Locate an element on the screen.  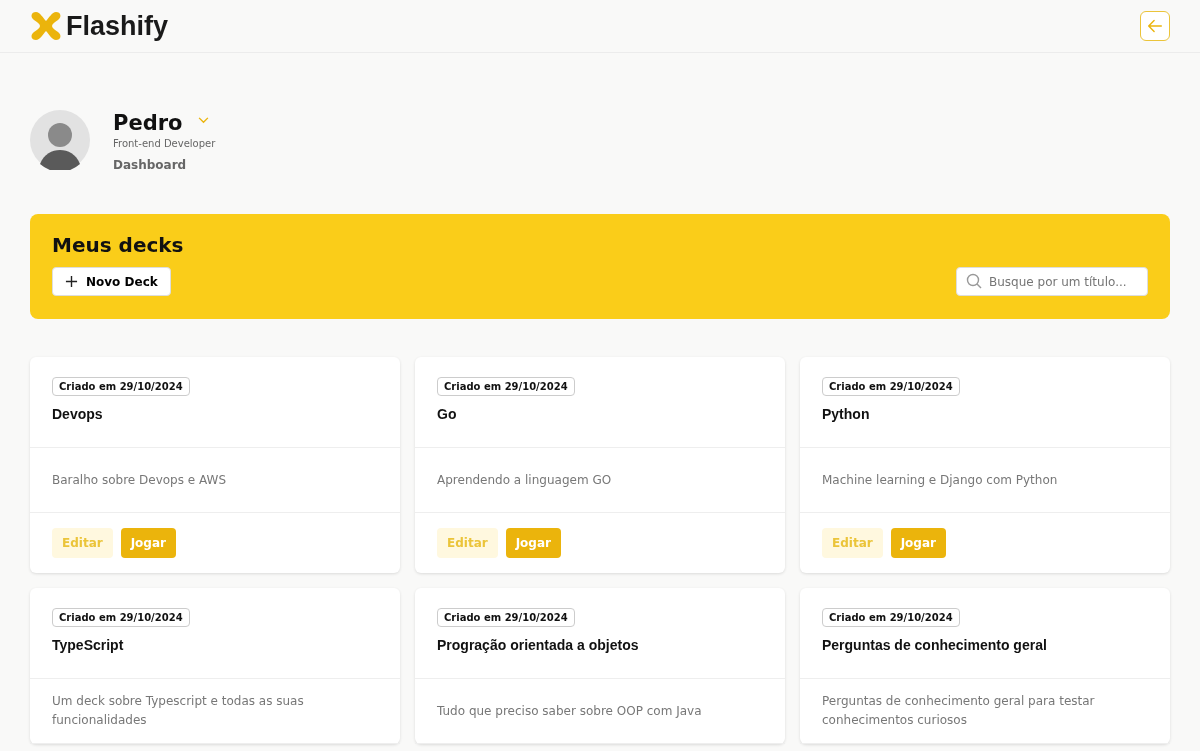
dashboard-link: Dashboard is located at coordinates (150, 165).